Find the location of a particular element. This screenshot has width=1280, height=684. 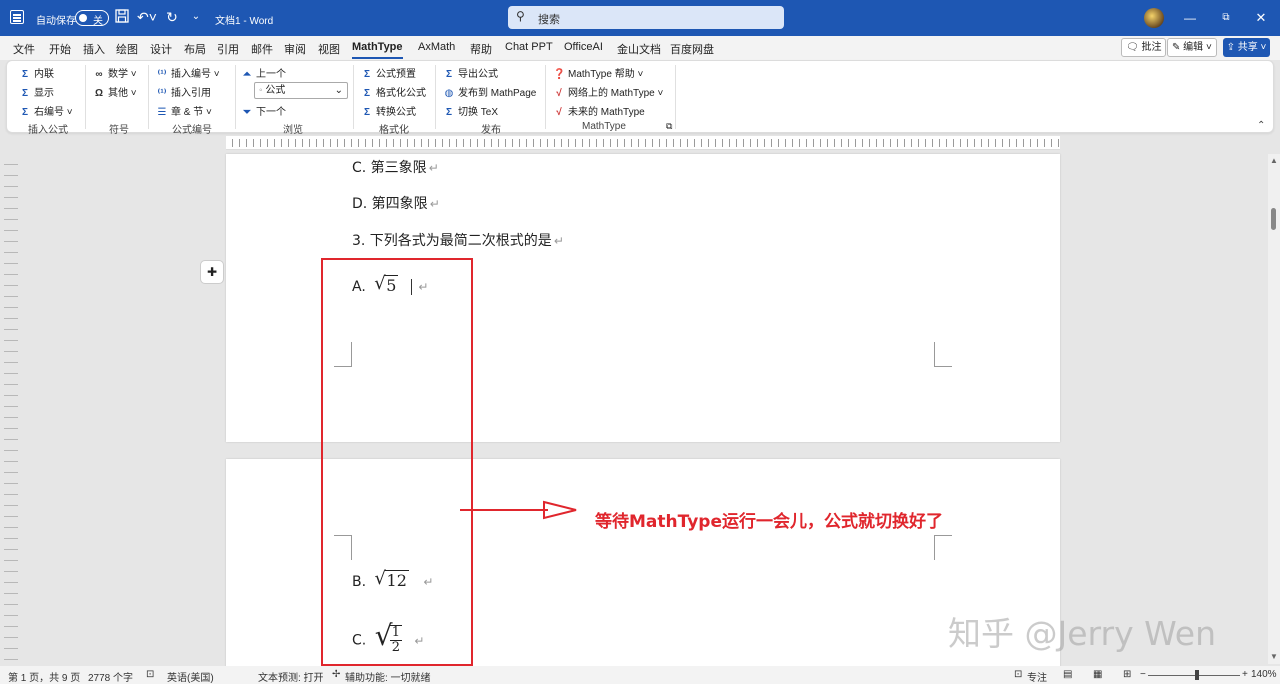

restore-icon: ⧉ is located at coordinates (1226, 18).